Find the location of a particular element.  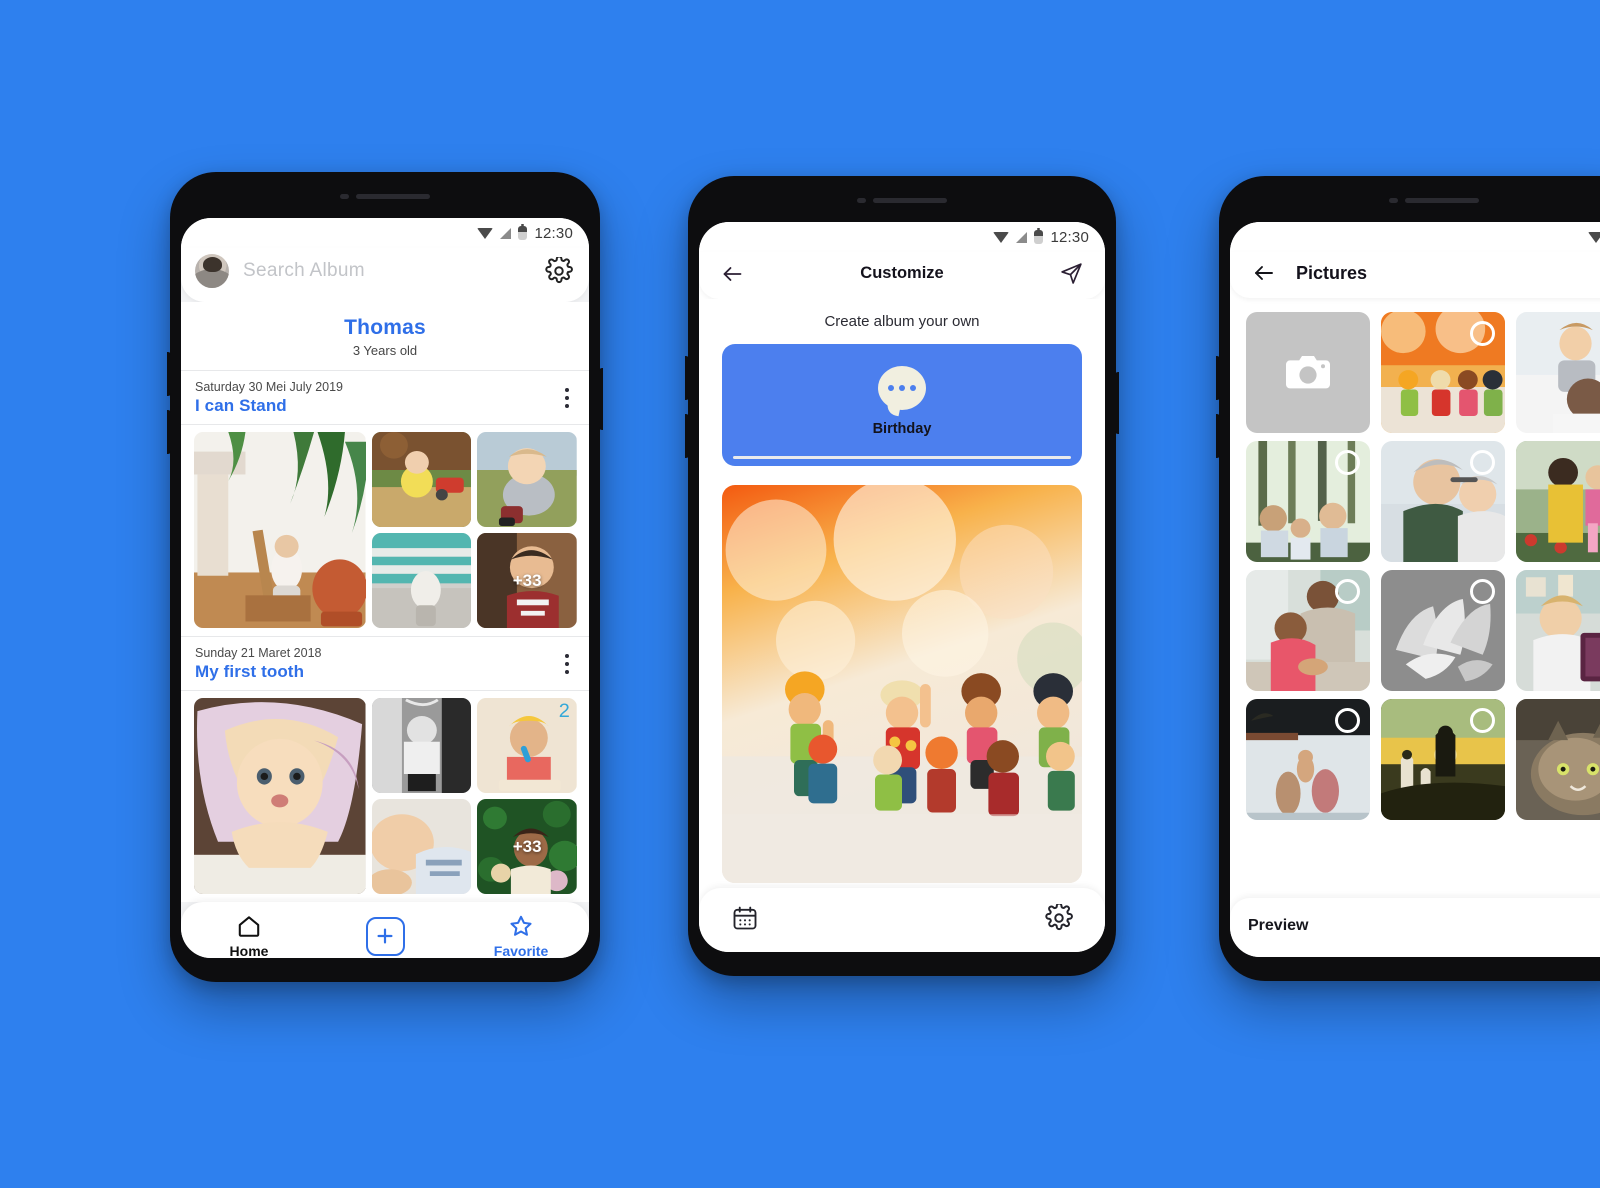

album-header: Sunday 21 Maret 2018 My first tooth is located at coordinates (385, 663).